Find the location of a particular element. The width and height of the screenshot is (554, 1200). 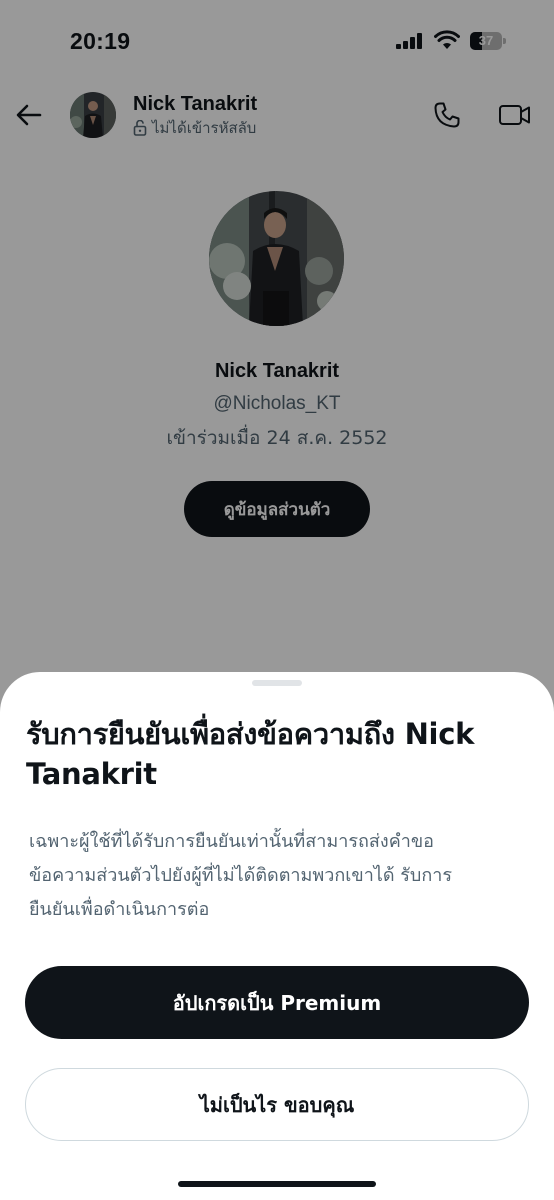

no-thanks-button: ไม่เป็นไร ขอบคุณ is located at coordinates (277, 1104).